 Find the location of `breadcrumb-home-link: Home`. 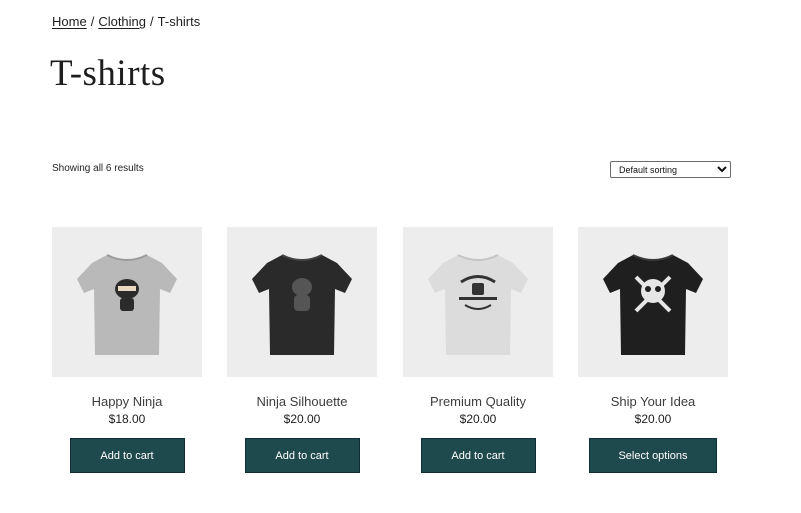

breadcrumb-home-link: Home is located at coordinates (69, 21).